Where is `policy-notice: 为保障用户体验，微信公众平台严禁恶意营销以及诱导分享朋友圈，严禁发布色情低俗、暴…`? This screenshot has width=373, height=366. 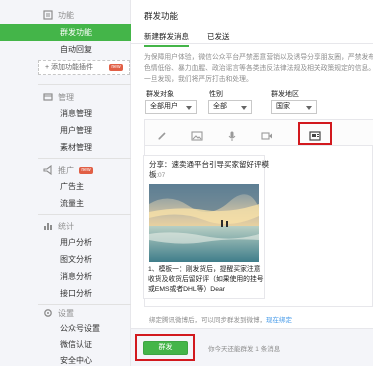
policy-notice: 为保障用户体验，微信公众平台严禁恶意营销以及诱导分享朋友圈，严禁发布色情低俗、暴… is located at coordinates (258, 68).